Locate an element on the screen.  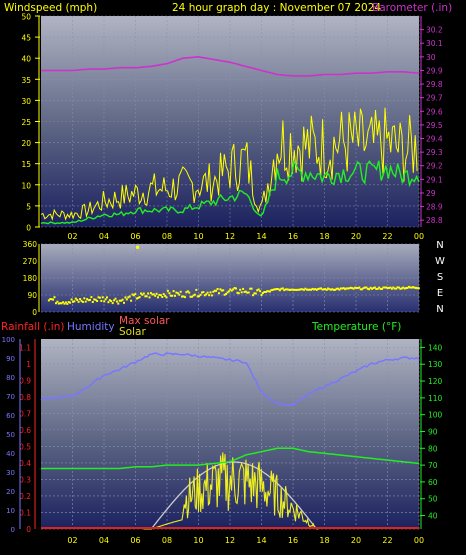
humidity-tick-label: 10 is located at coordinates (10, 511).